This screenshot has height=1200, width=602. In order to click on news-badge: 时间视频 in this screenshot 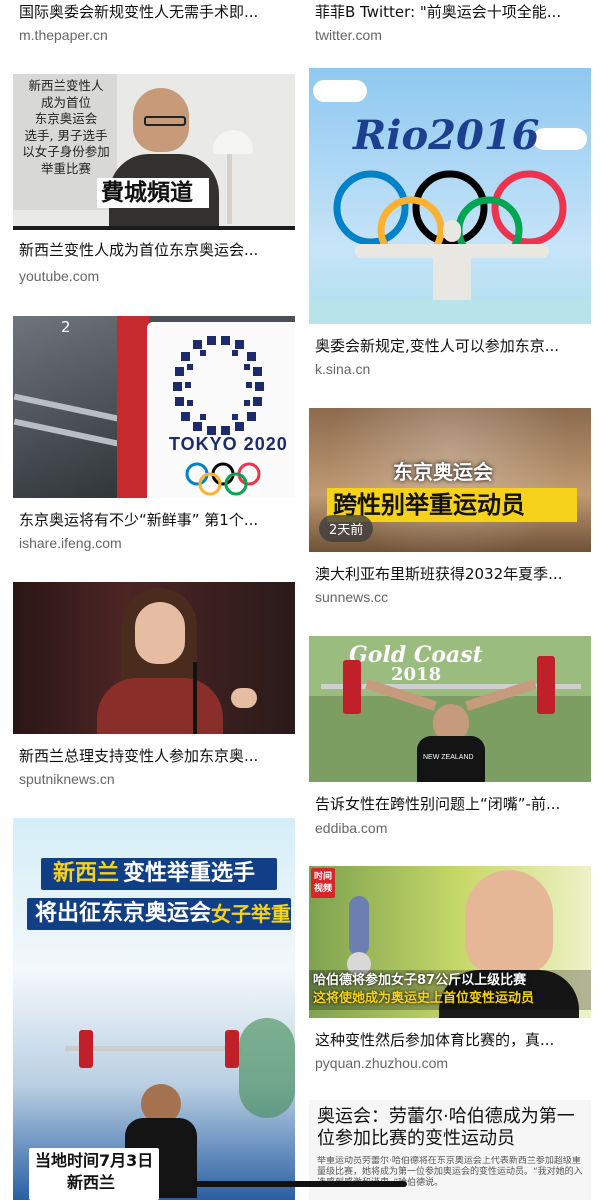, I will do `click(323, 883)`.